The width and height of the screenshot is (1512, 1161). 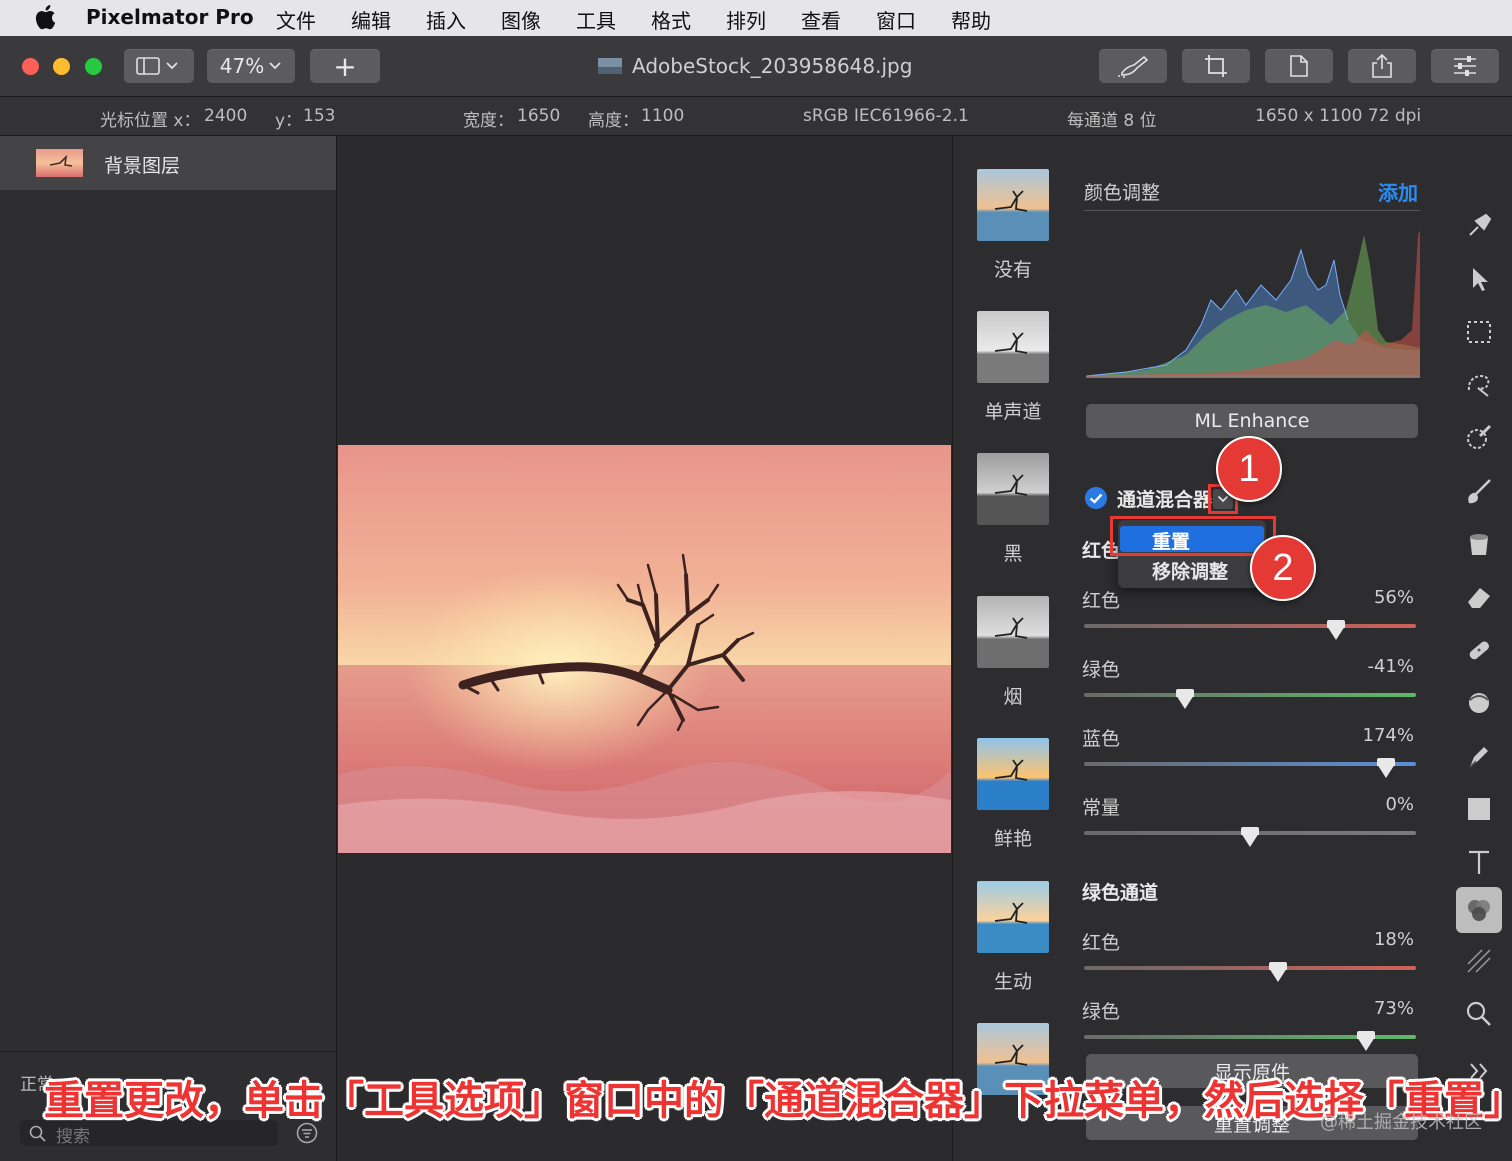 I want to click on distort-tool-icon, so click(x=1479, y=703).